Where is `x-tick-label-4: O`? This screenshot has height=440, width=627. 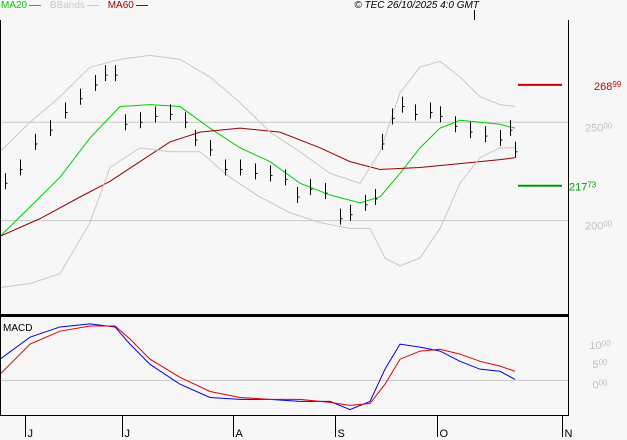
x-tick-label-4: O is located at coordinates (444, 434).